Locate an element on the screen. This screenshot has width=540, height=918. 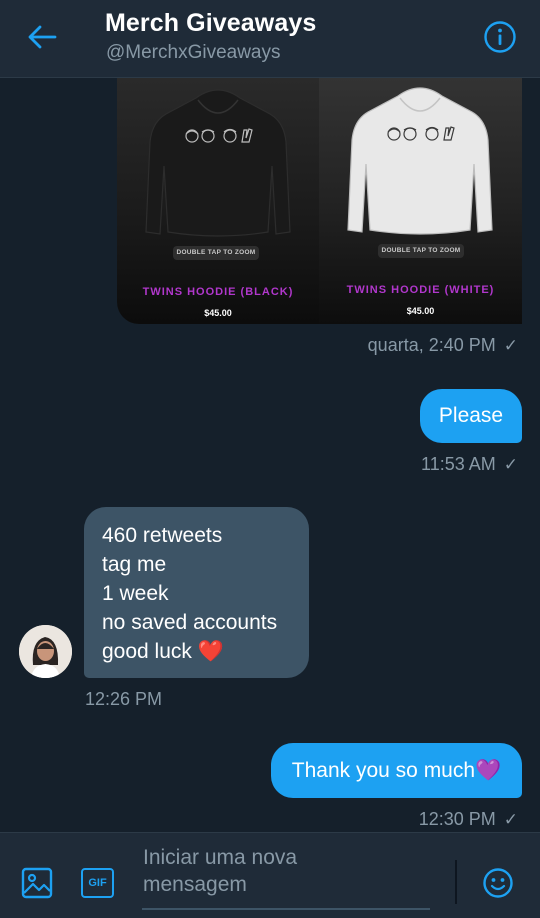
emoji-button is located at coordinates (498, 885).